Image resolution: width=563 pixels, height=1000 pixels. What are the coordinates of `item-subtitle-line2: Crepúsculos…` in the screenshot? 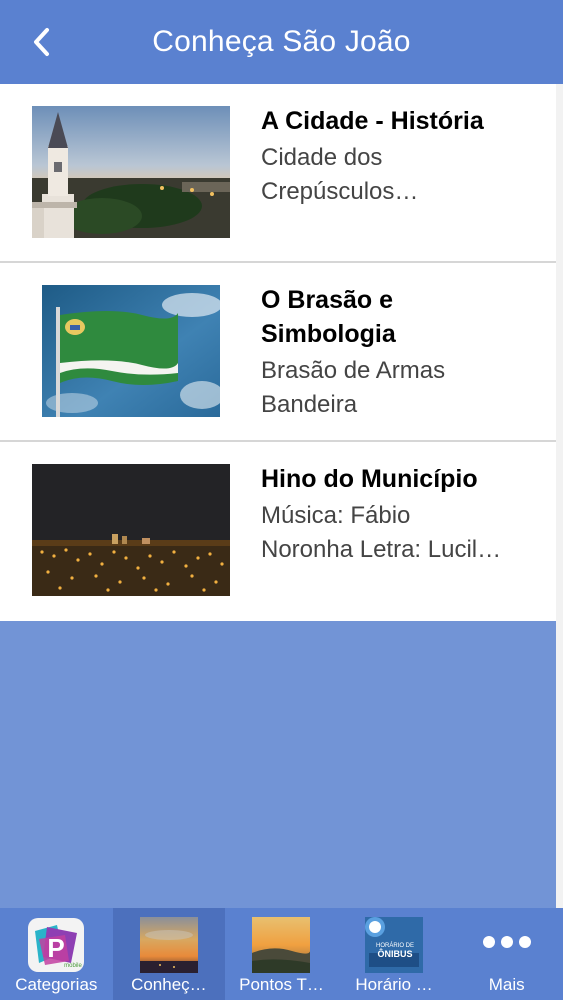 It's located at (340, 191).